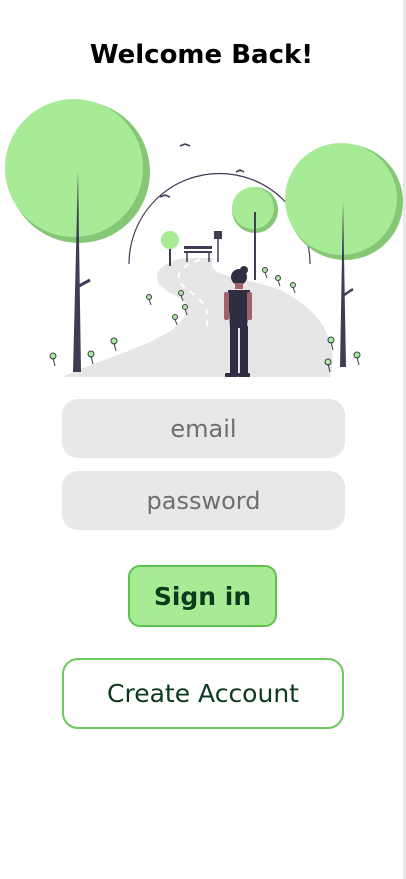 The image size is (406, 879). What do you see at coordinates (219, 218) in the screenshot?
I see `arc-line` at bounding box center [219, 218].